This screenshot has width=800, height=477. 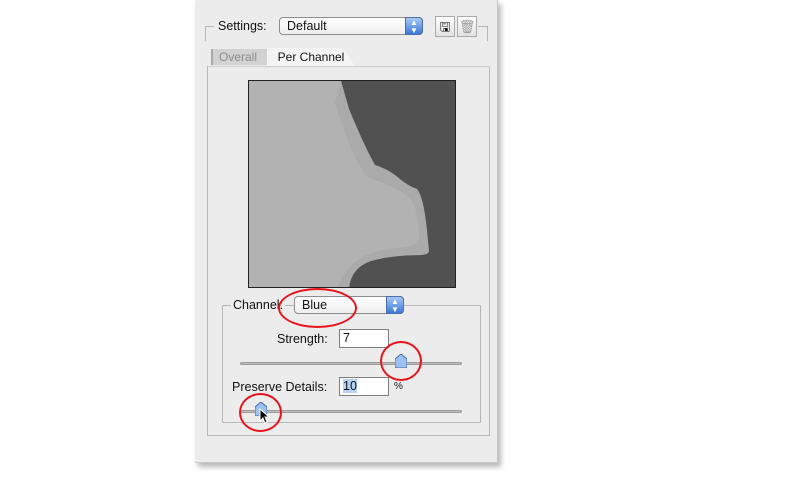 I want to click on settings-select: Default ▲ ▼, so click(x=351, y=26).